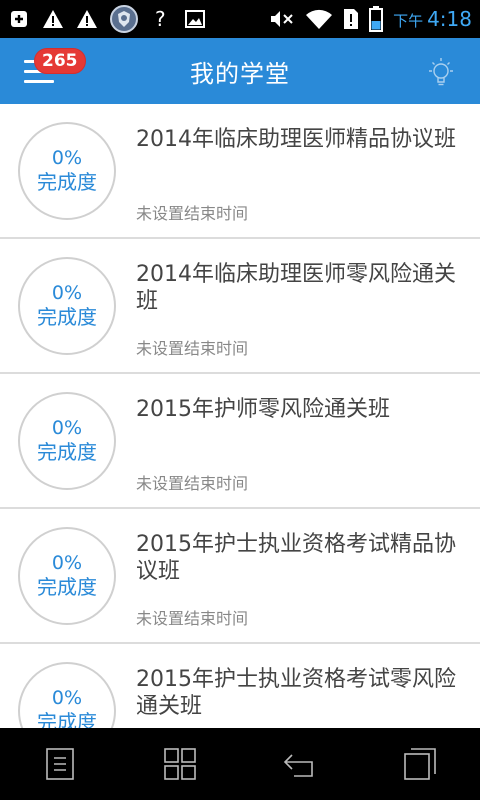  Describe the element at coordinates (19, 19) in the screenshot. I see `add-notification-icon` at that location.